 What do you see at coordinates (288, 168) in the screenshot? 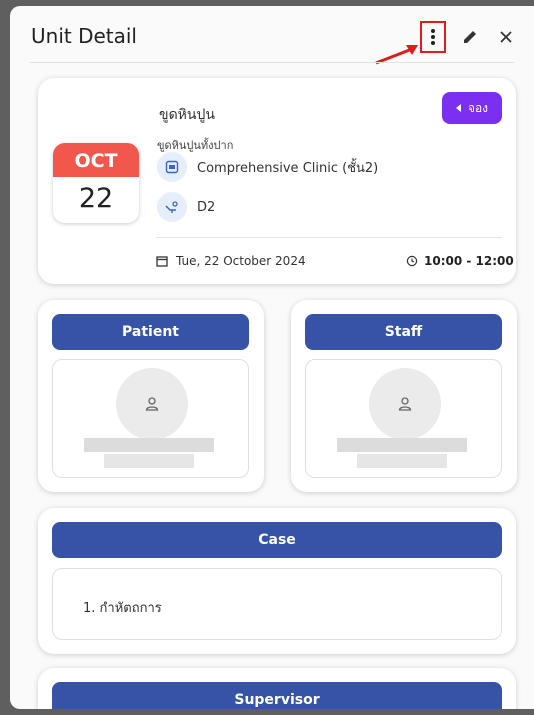
I see `clinic-name: Comprehensive Clinic (ชั้น2)` at bounding box center [288, 168].